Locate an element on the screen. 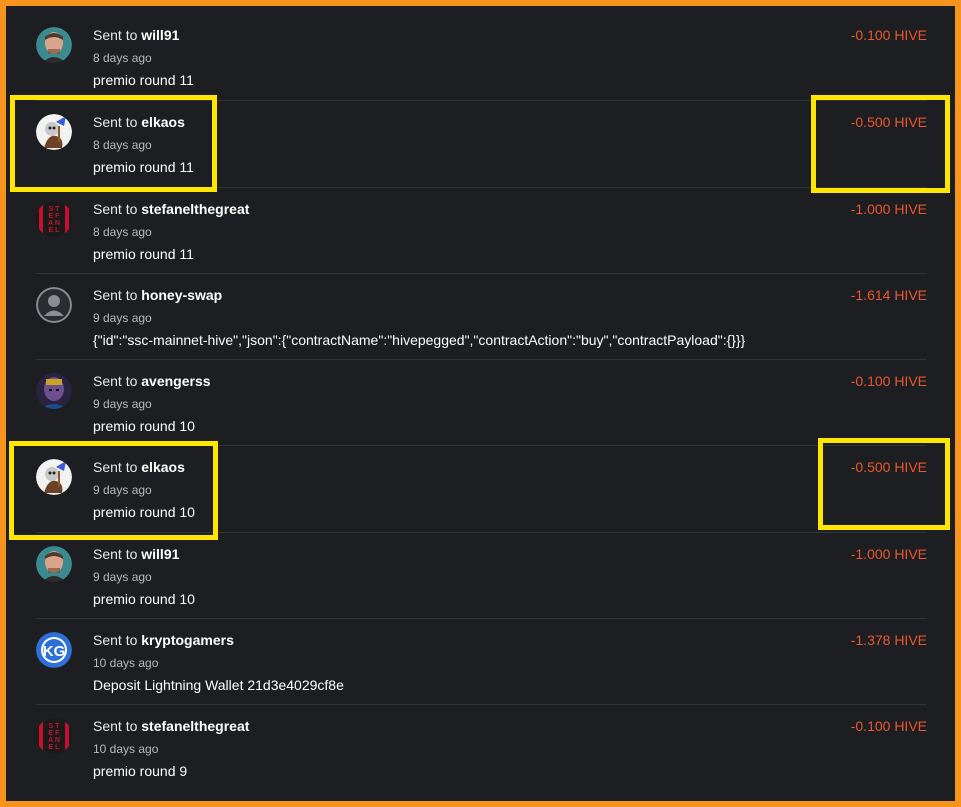 Image resolution: width=961 pixels, height=807 pixels. villain-avatar-icon is located at coordinates (54, 391).